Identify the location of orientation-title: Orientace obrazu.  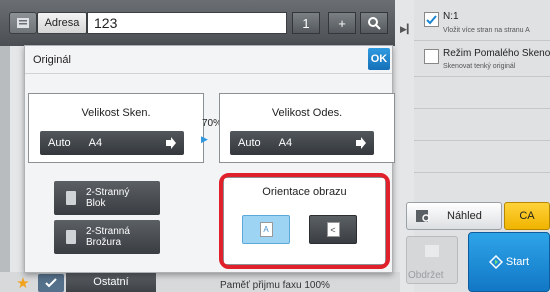
(304, 192).